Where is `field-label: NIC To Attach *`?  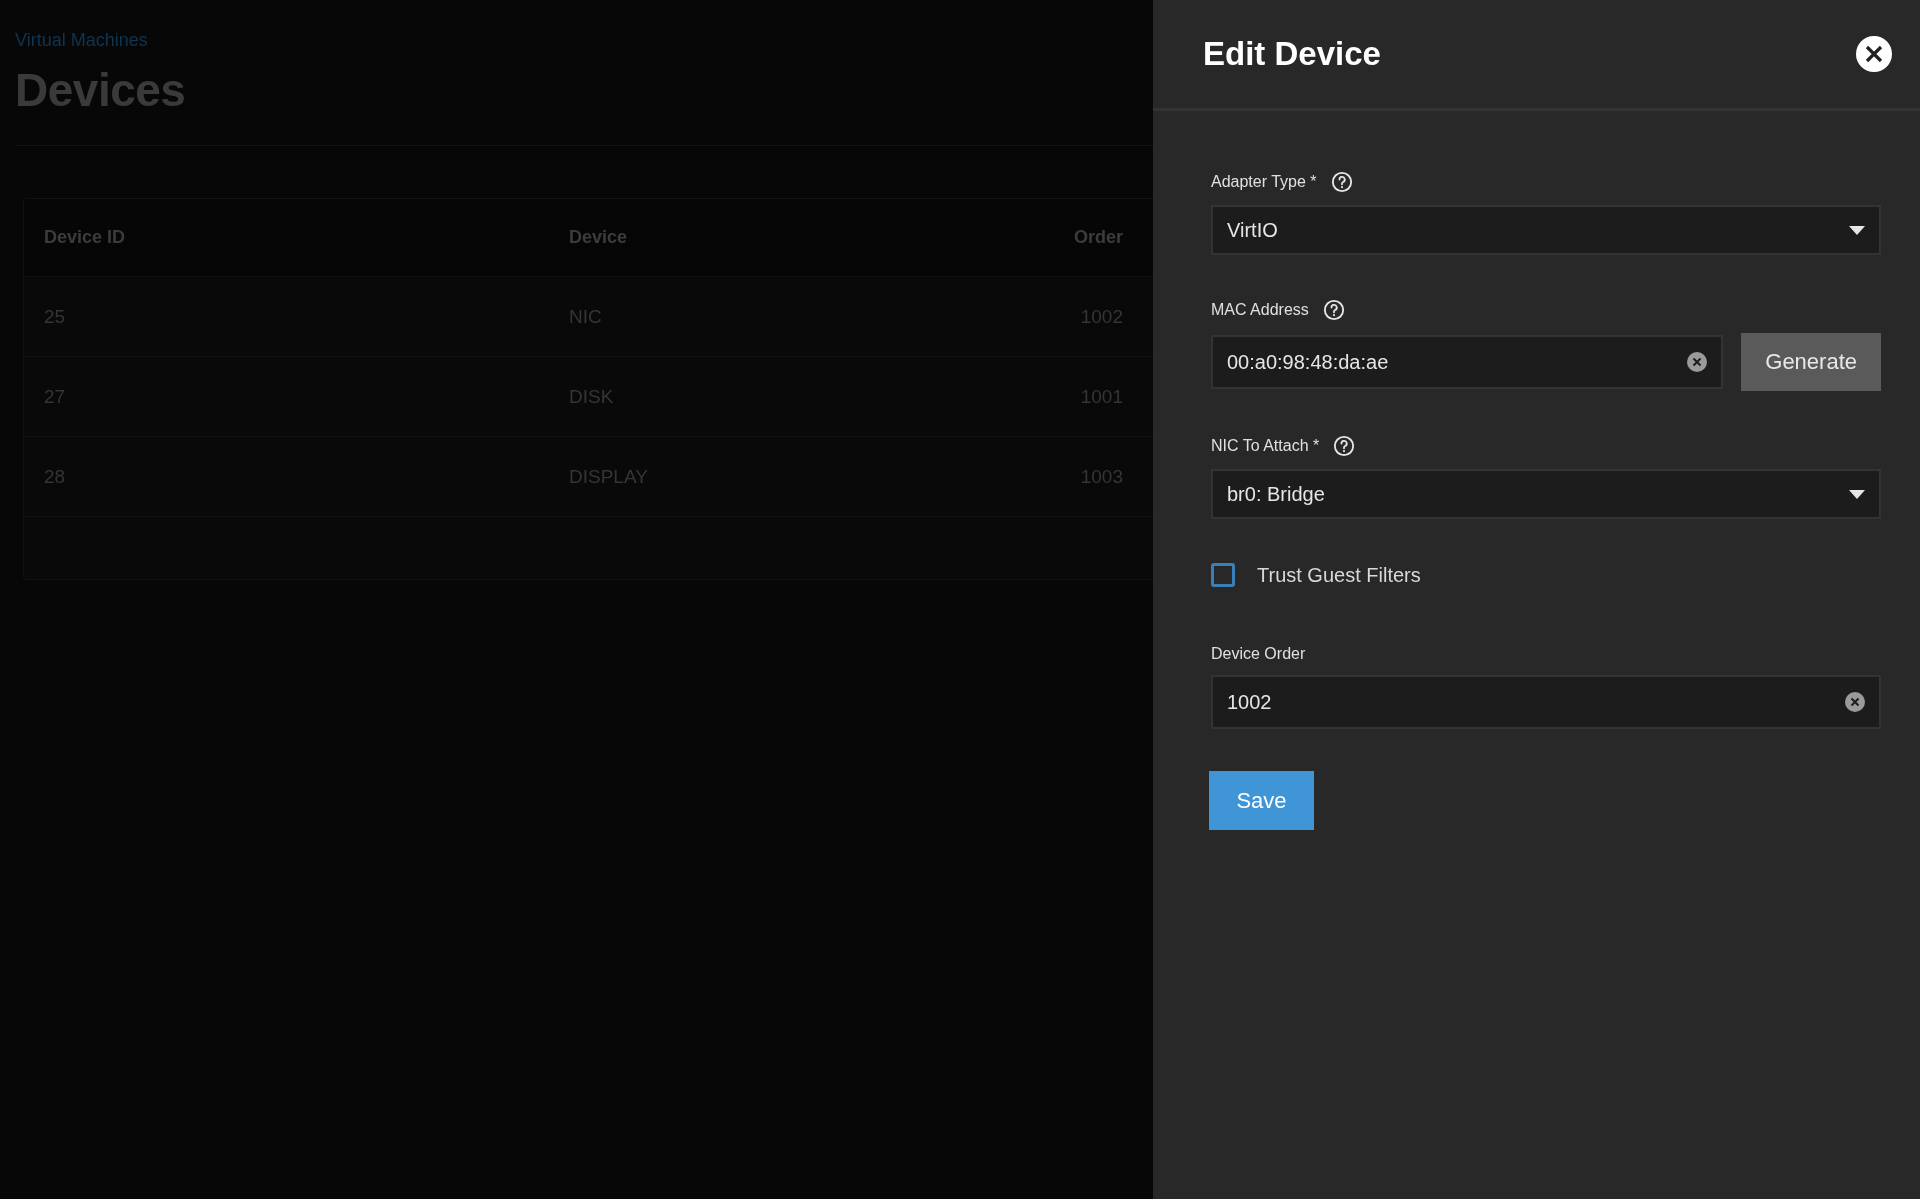
field-label: NIC To Attach * is located at coordinates (1265, 446).